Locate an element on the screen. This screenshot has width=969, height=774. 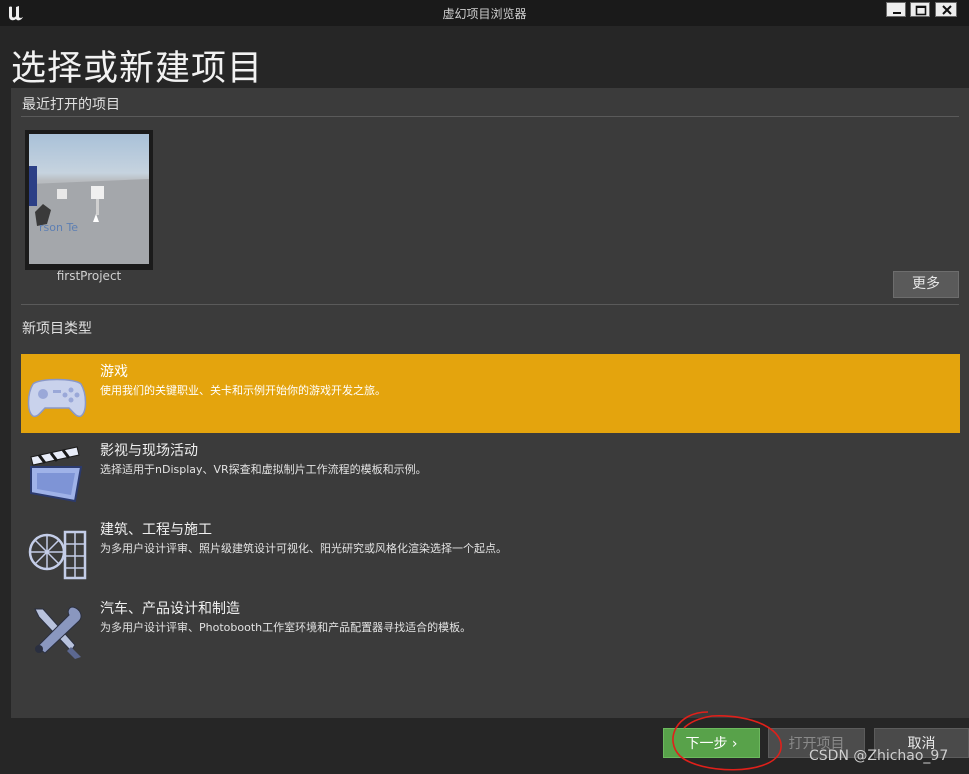
footer: 下一步 › 打开项目 取消 CSDN @Zhichao_97 is located at coordinates (484, 746).